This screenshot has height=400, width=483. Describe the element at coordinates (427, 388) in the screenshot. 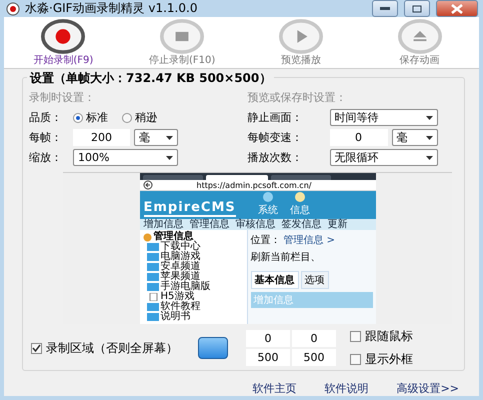

I see `footer-link: 高级设置>>` at that location.